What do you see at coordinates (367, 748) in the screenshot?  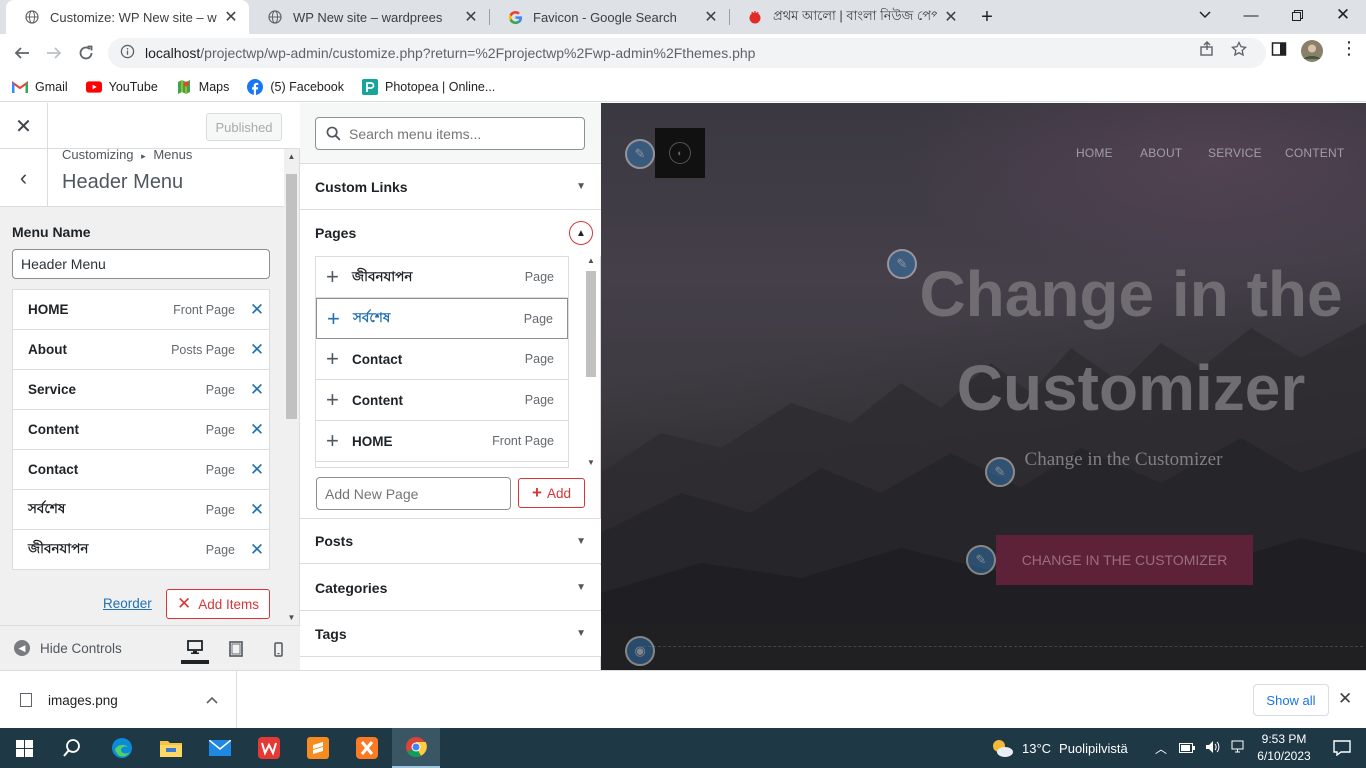 I see `xampp-icon` at bounding box center [367, 748].